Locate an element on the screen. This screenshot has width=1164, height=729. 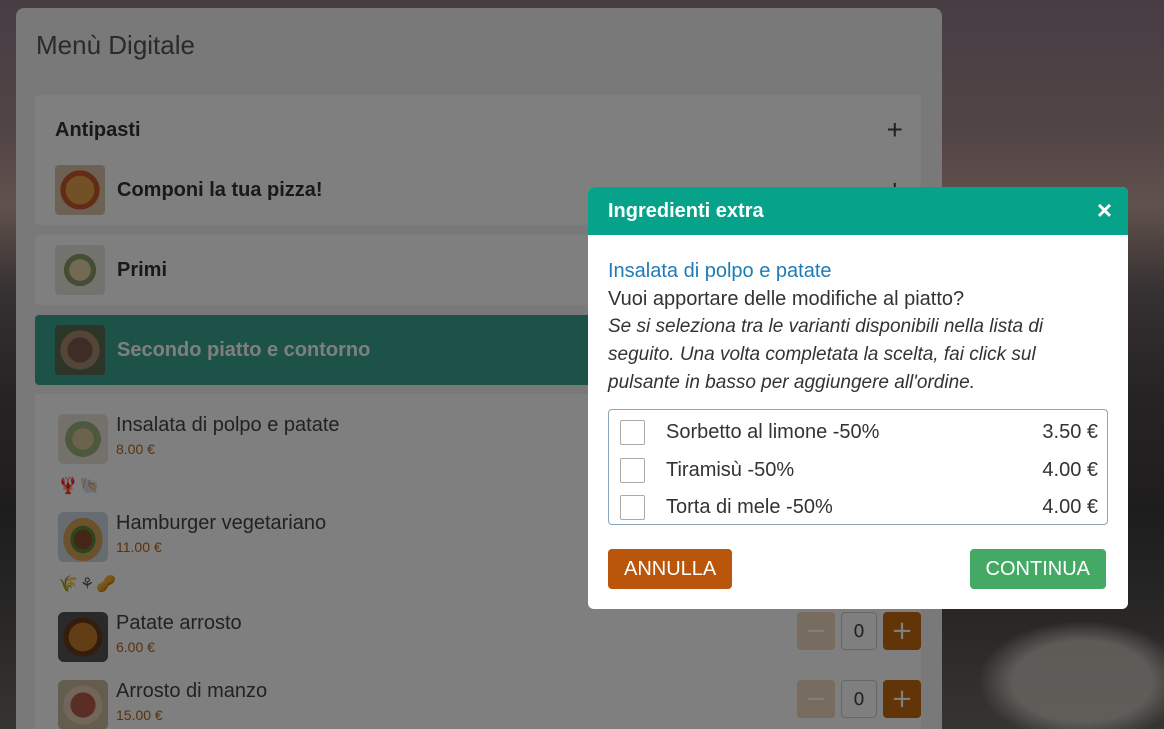
option-row: Sorbetto al limone -50% 3.50 € is located at coordinates (858, 433).